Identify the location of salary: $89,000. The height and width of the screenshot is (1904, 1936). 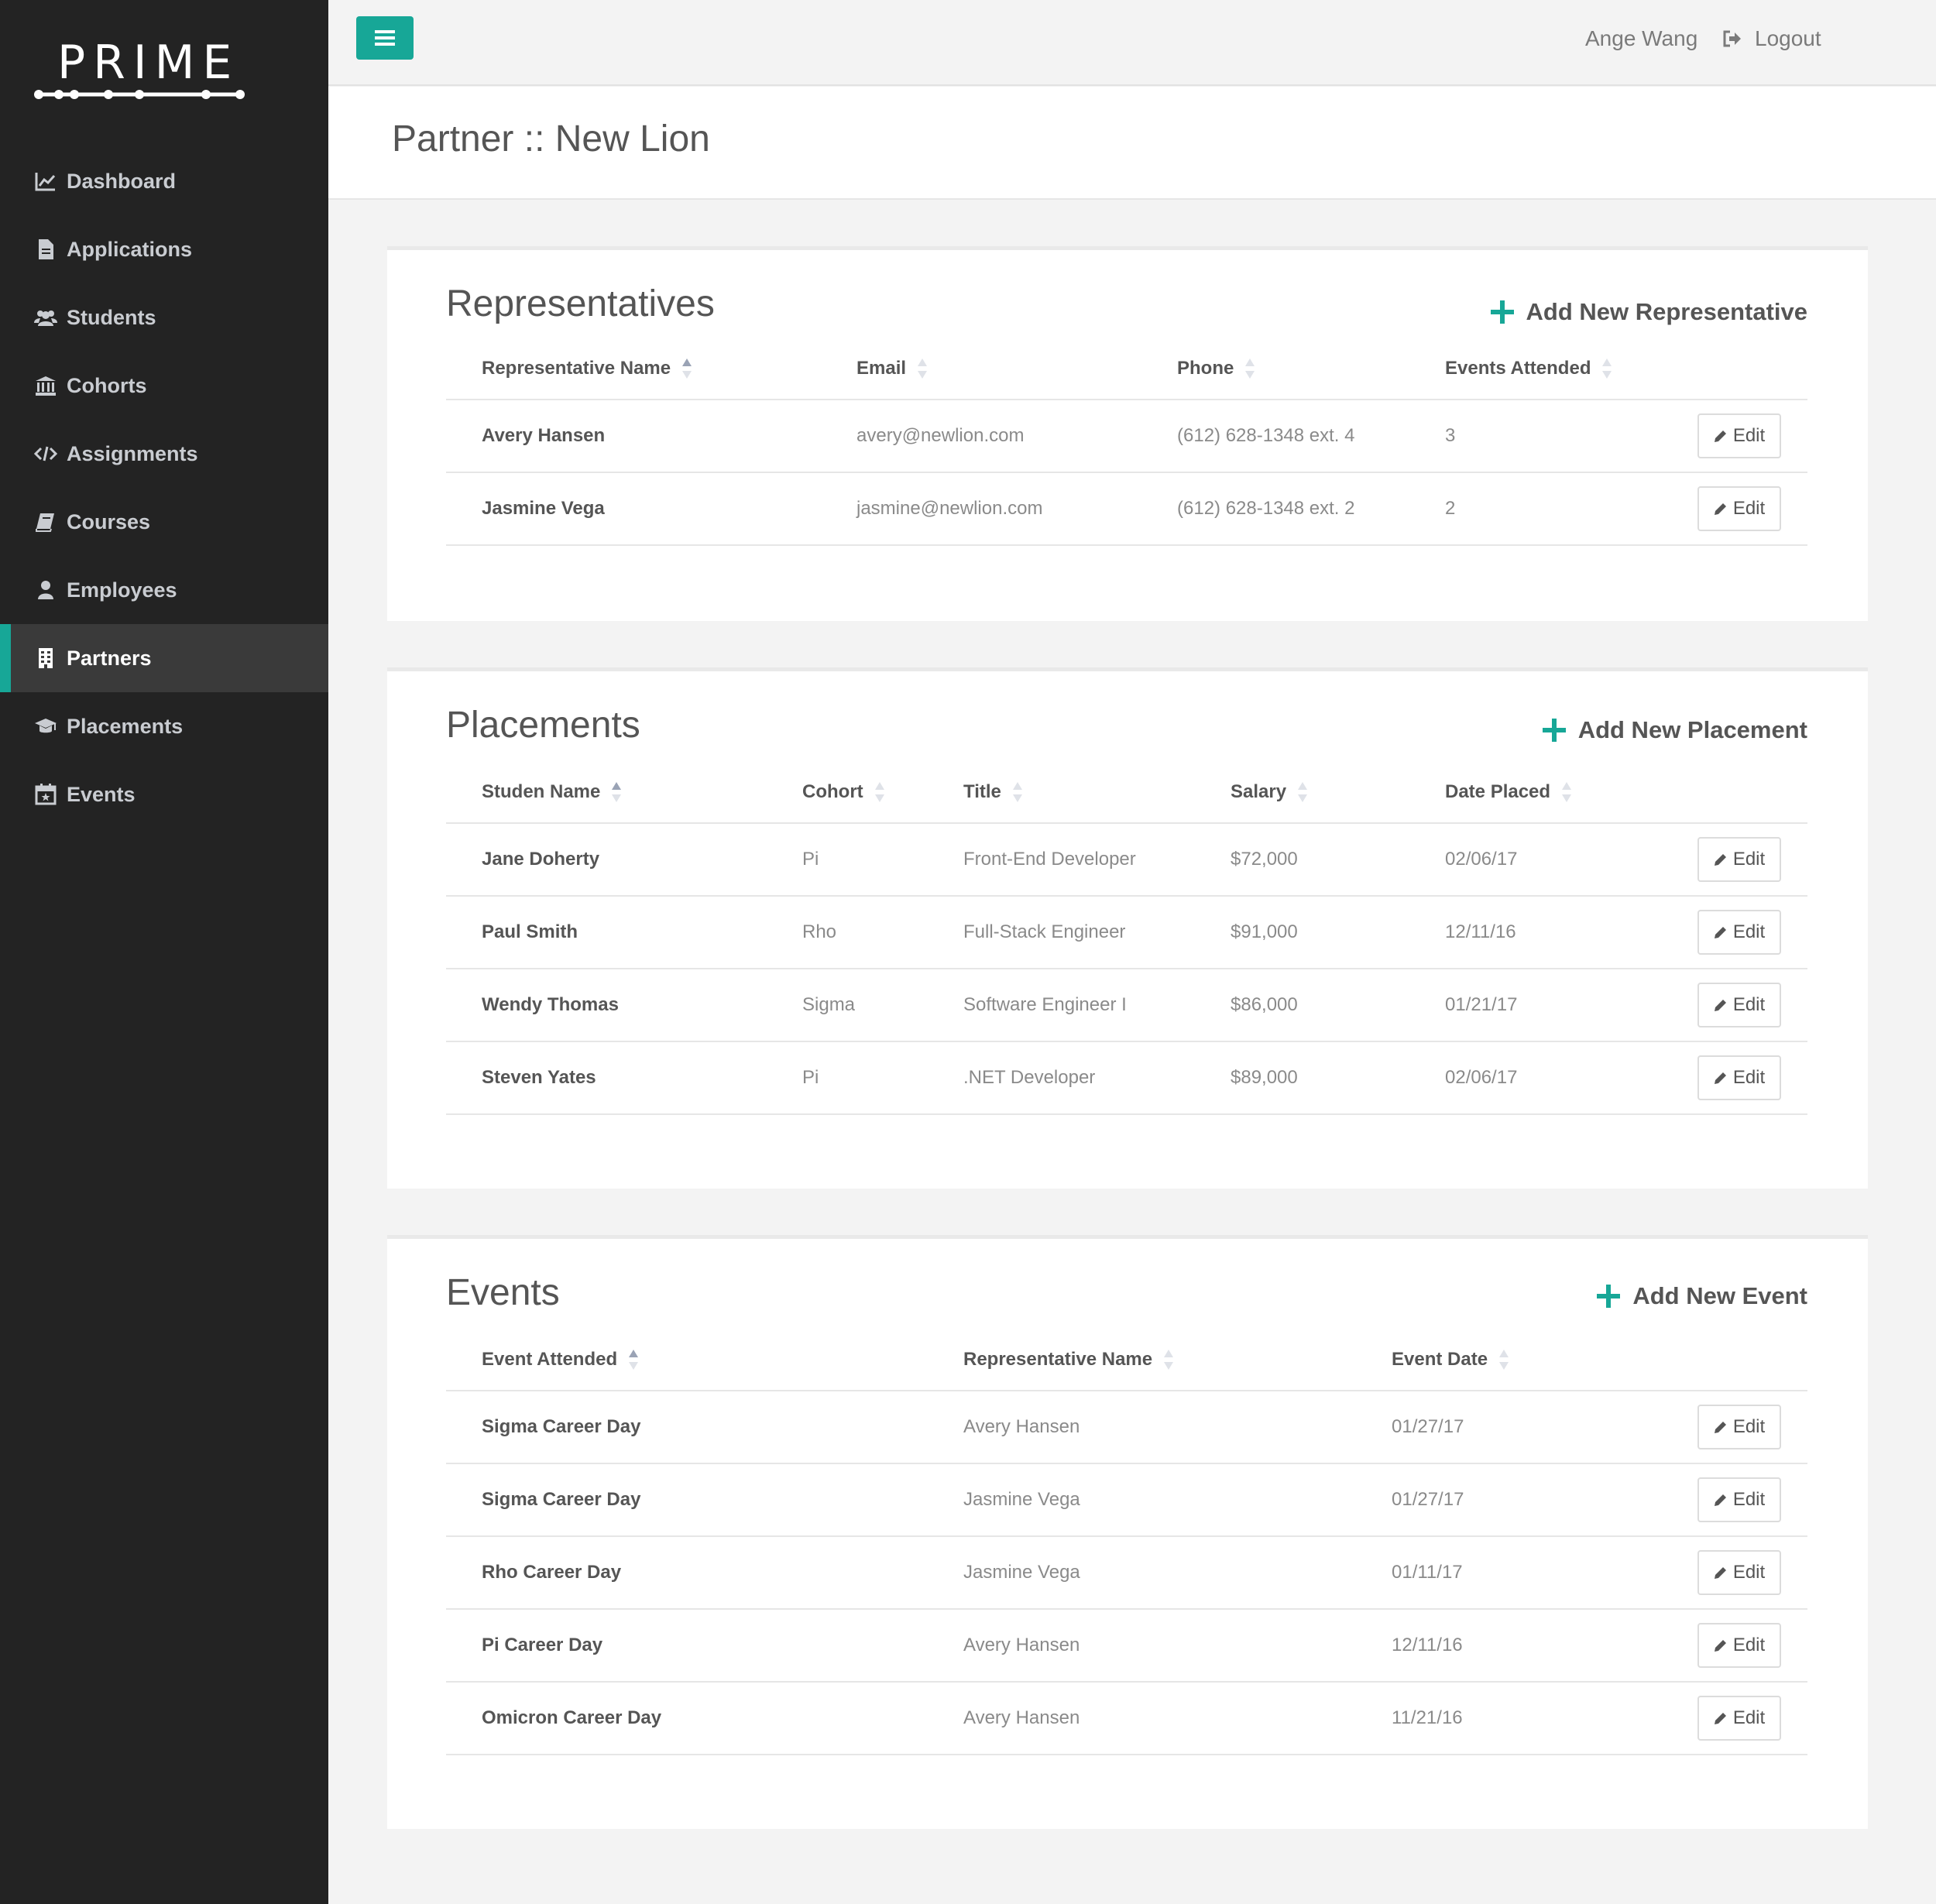
(1264, 1077).